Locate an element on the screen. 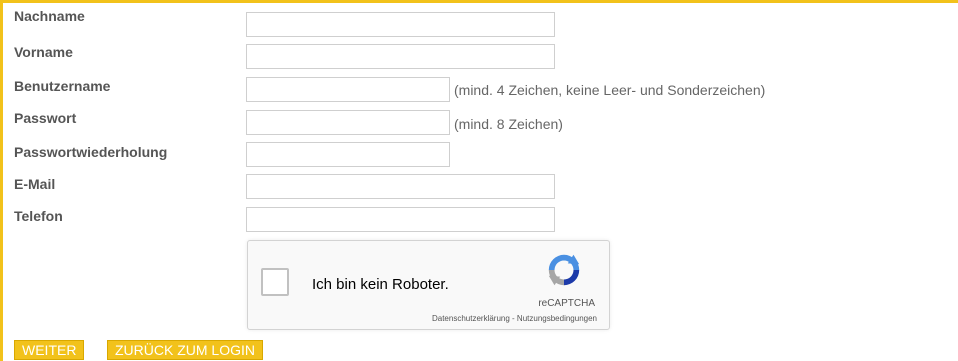  passwort-label: Passwort is located at coordinates (45, 118).